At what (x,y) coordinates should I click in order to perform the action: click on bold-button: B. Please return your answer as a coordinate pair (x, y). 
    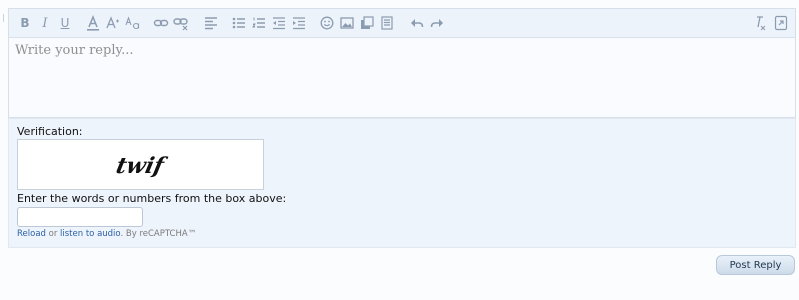
    Looking at the image, I should click on (25, 23).